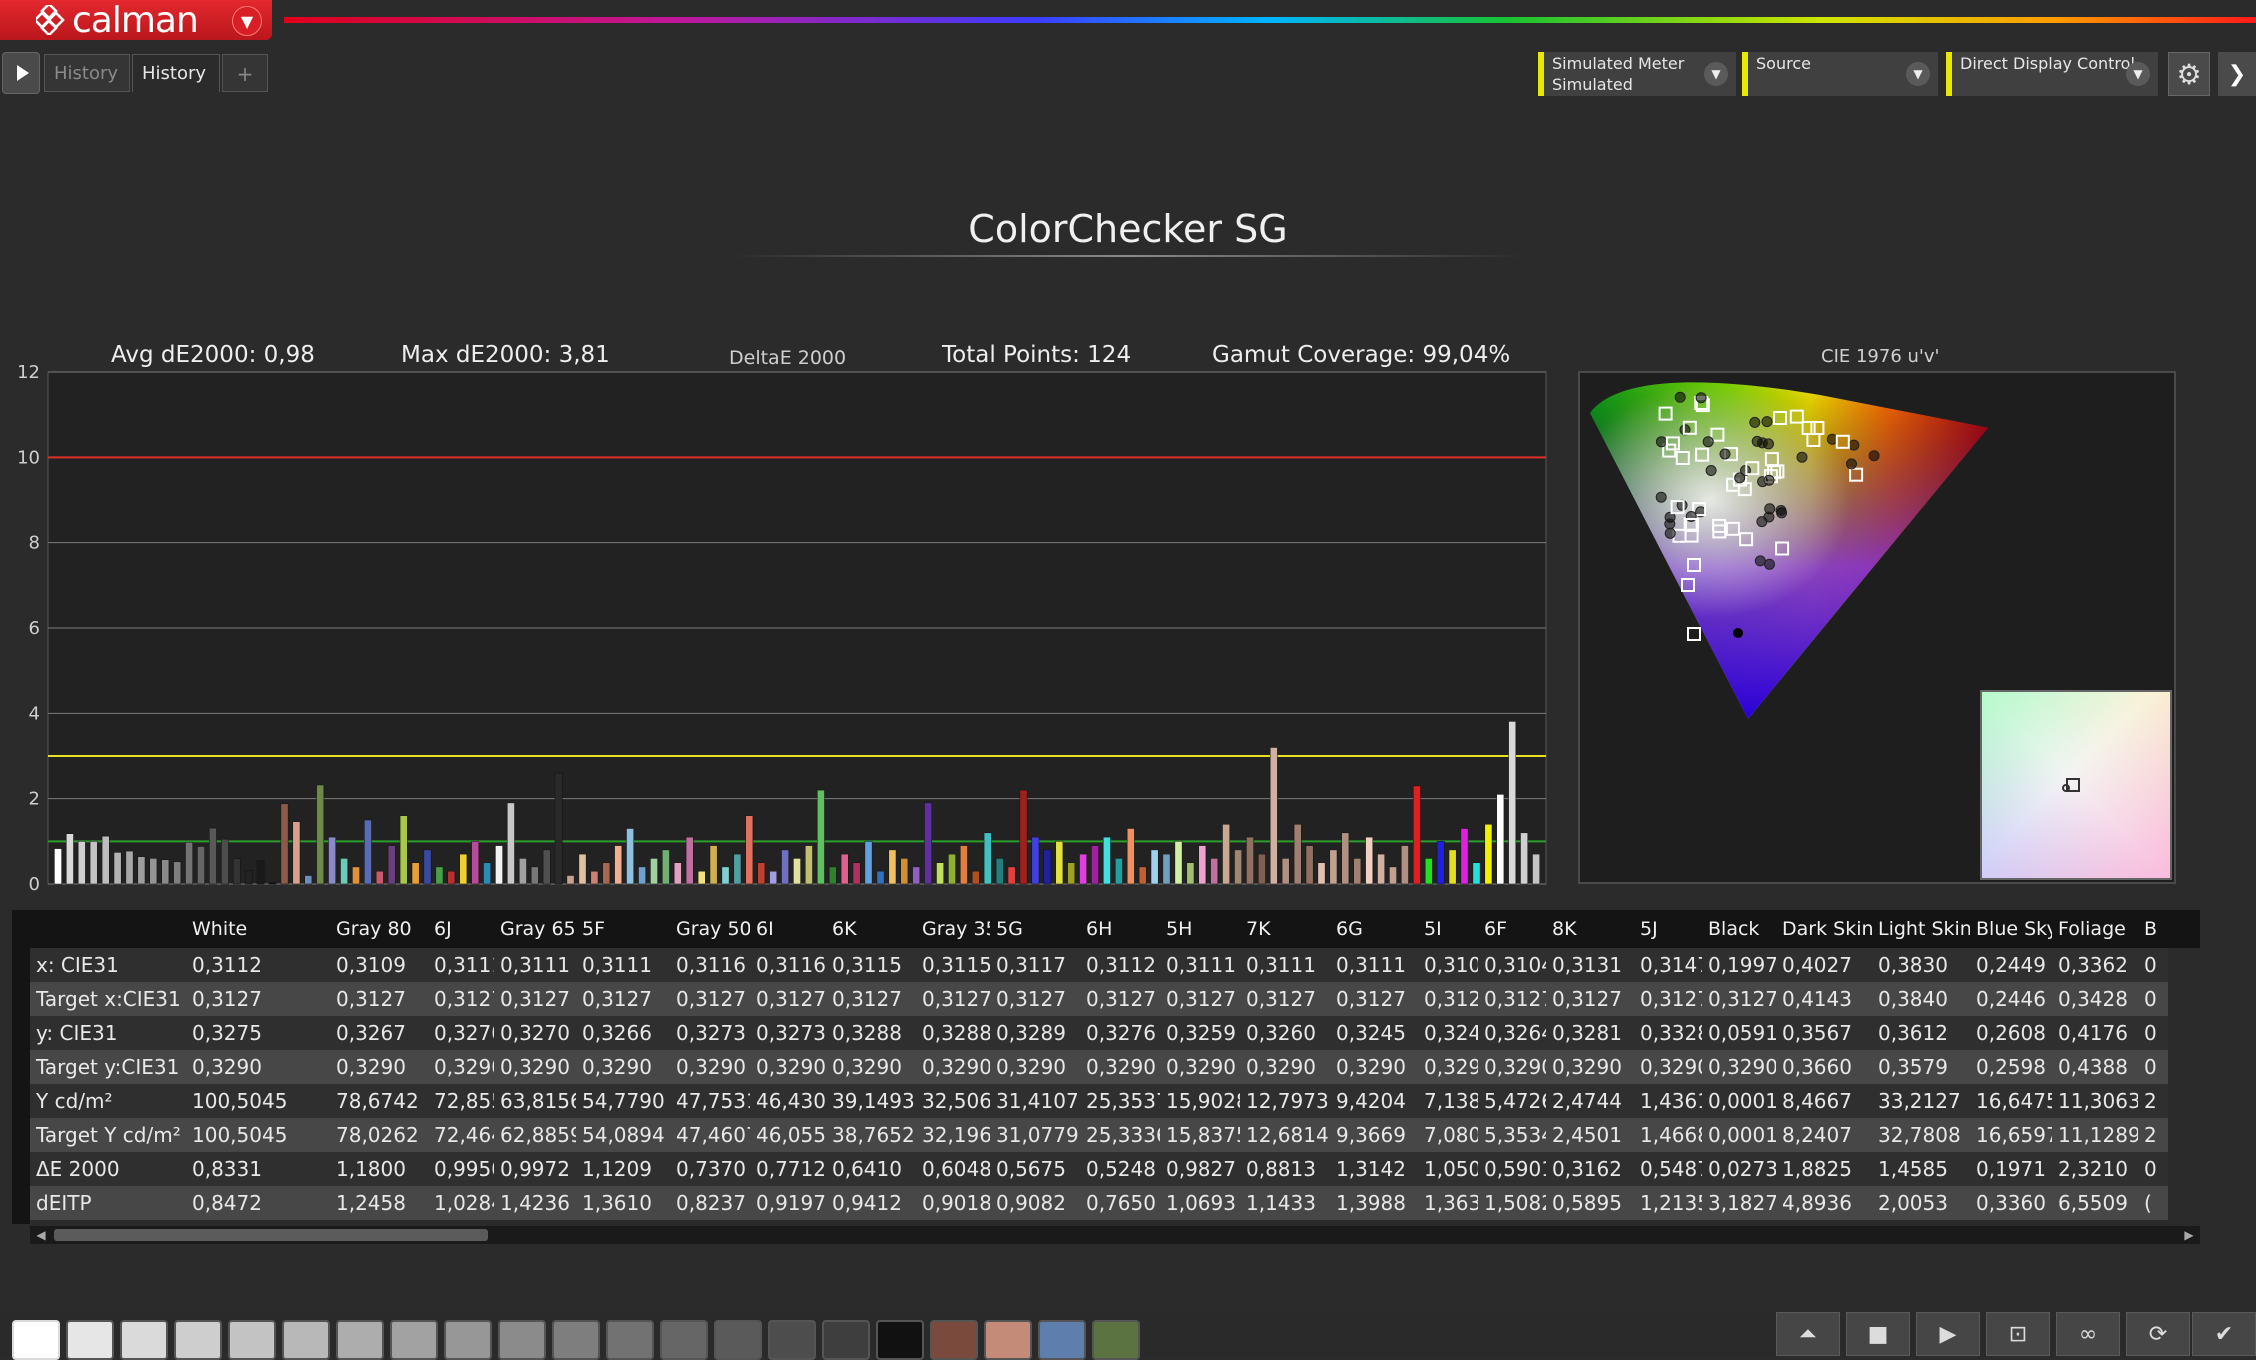 The height and width of the screenshot is (1360, 2256). I want to click on infinity-icon: ∞, so click(2088, 1334).